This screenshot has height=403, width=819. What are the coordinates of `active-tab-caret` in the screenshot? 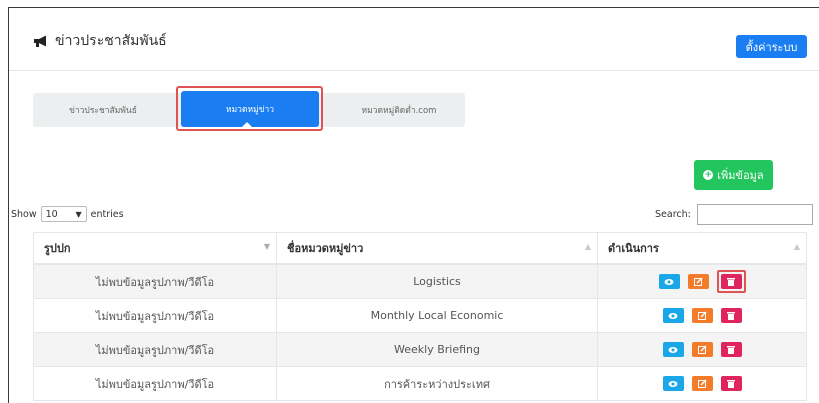 It's located at (247, 124).